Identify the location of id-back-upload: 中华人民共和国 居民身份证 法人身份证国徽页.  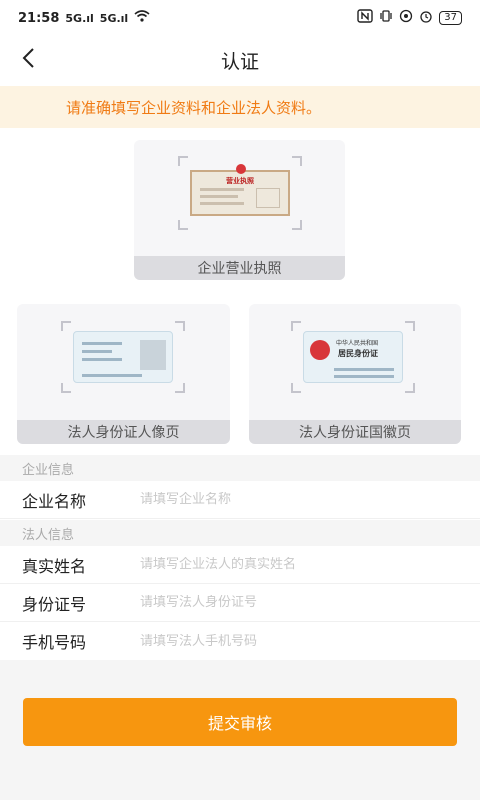
(355, 374).